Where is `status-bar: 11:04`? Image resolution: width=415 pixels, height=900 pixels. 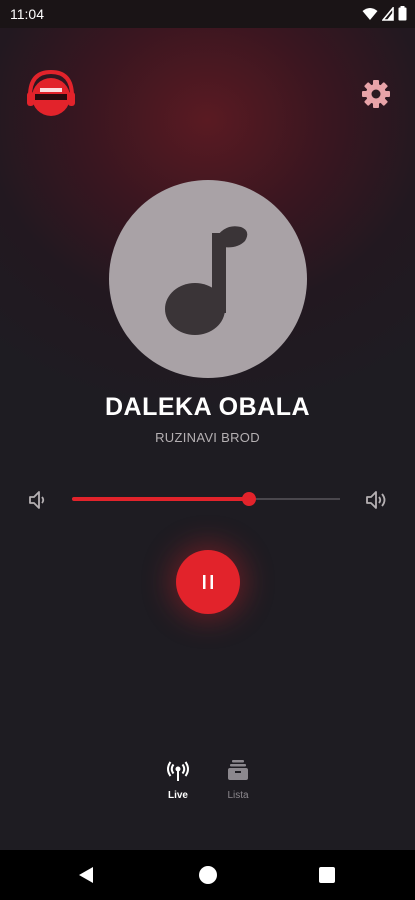
status-bar: 11:04 is located at coordinates (207, 14).